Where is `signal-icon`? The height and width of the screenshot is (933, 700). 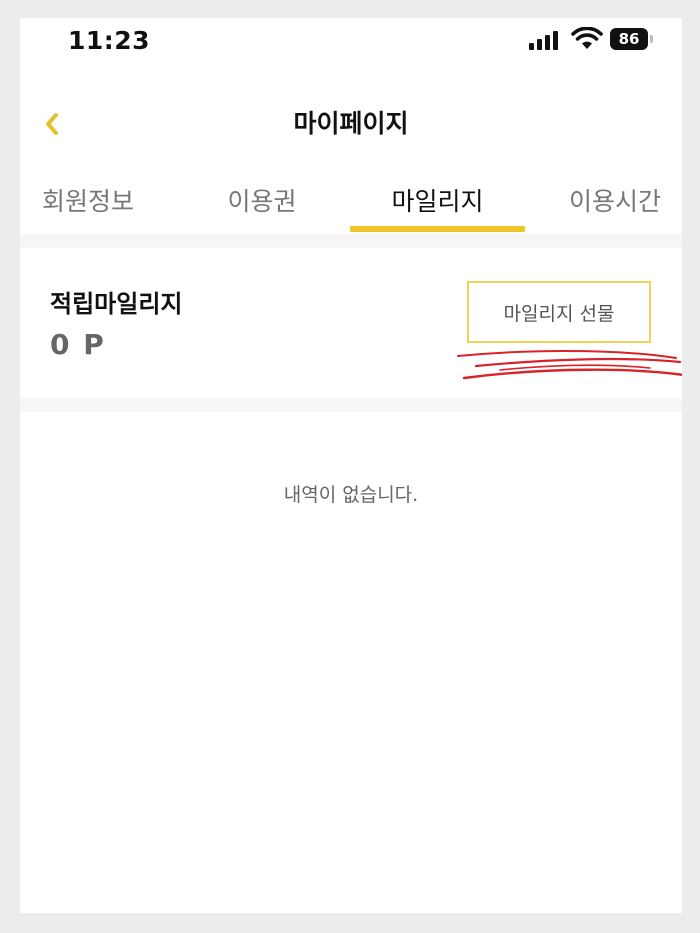 signal-icon is located at coordinates (543, 40).